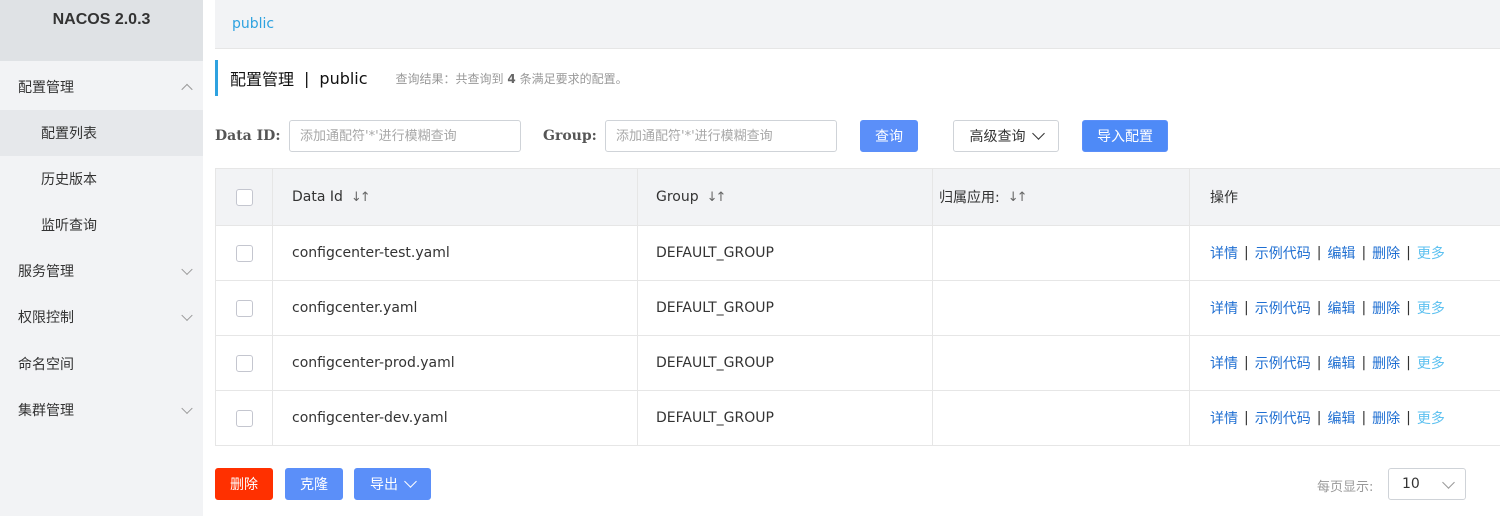 Image resolution: width=1500 pixels, height=516 pixels. What do you see at coordinates (314, 484) in the screenshot?
I see `clone-button: 克隆` at bounding box center [314, 484].